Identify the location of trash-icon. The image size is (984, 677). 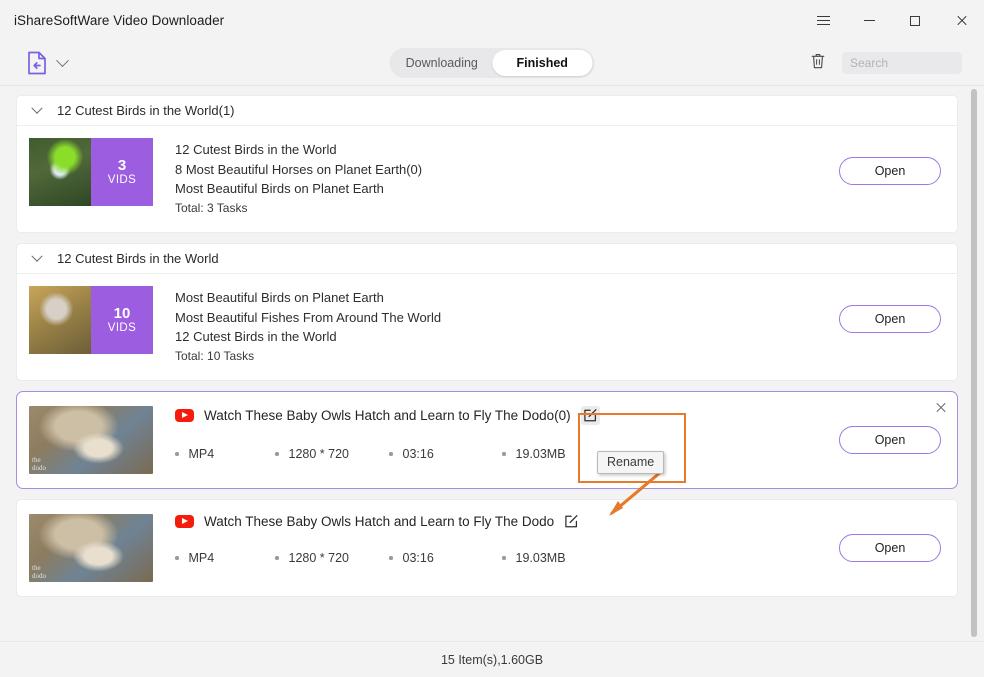
(818, 63).